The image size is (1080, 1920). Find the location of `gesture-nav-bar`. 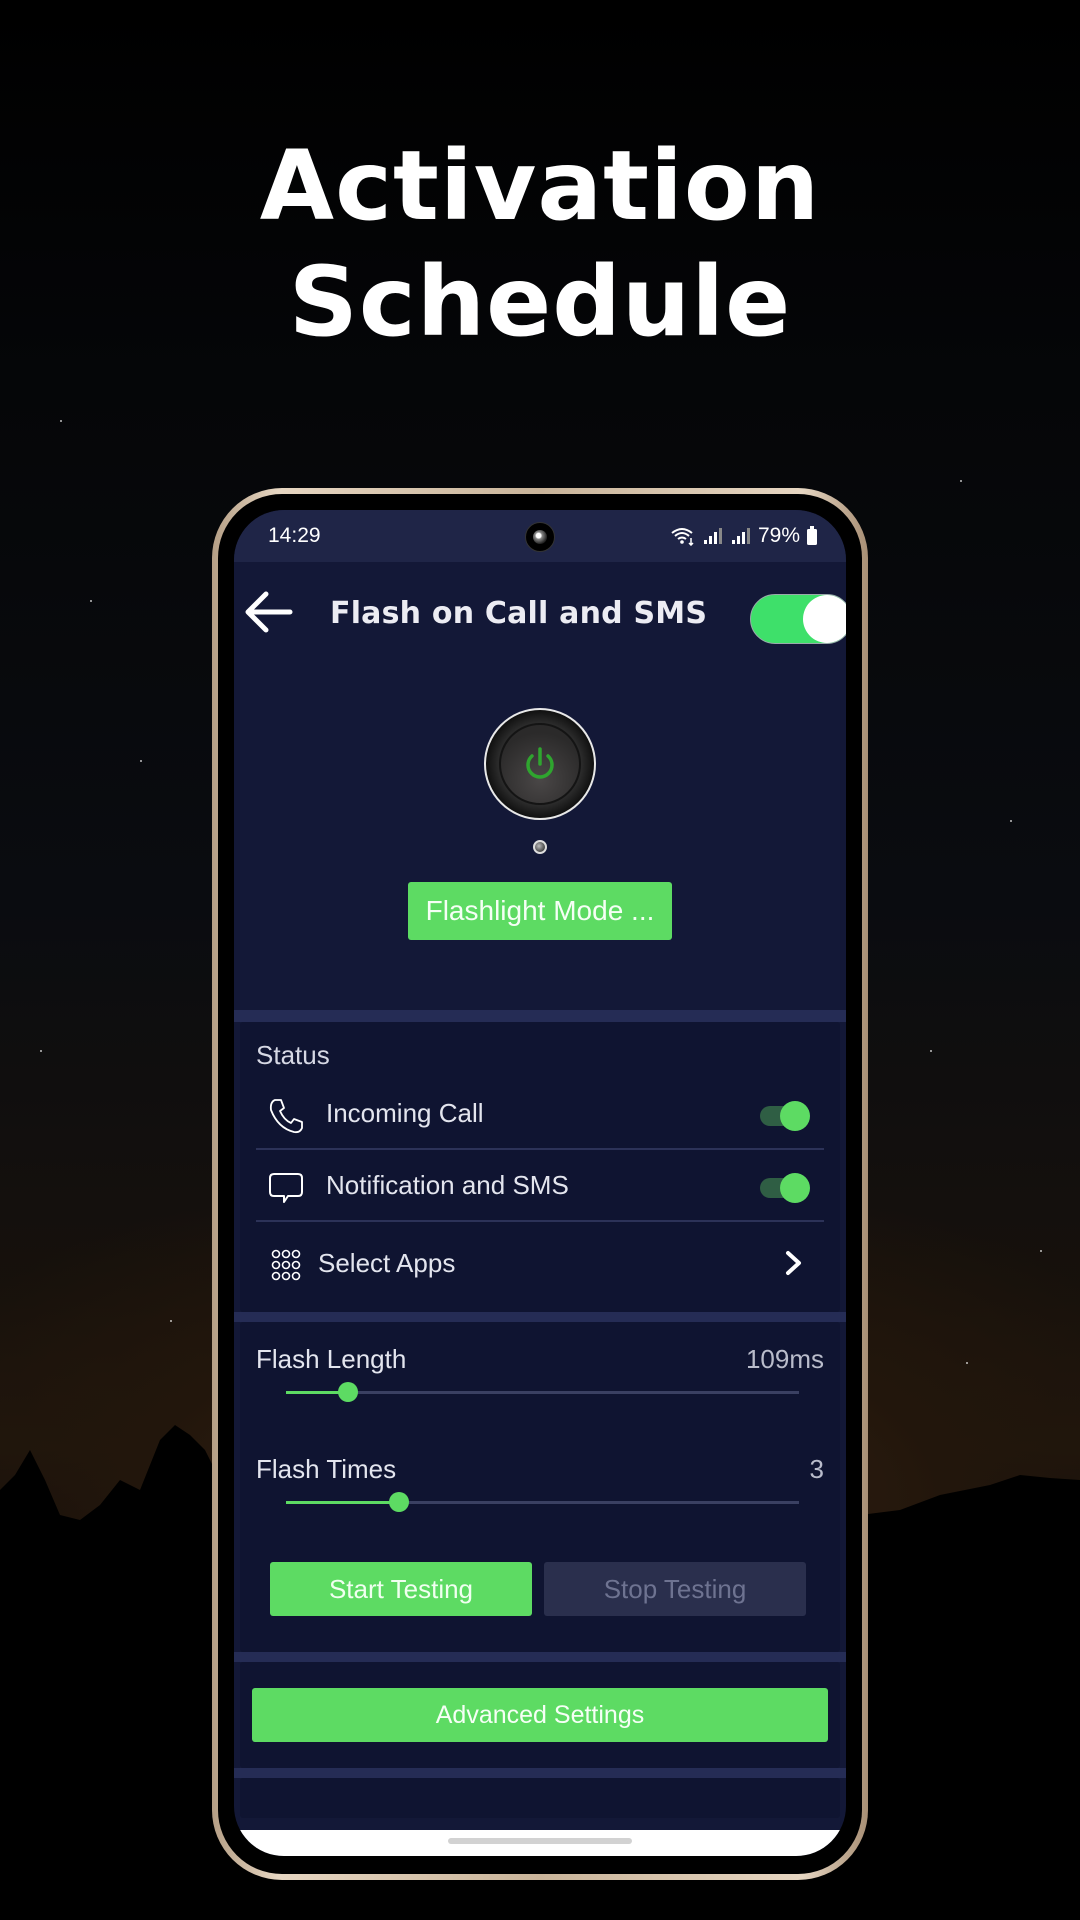

gesture-nav-bar is located at coordinates (540, 1843).